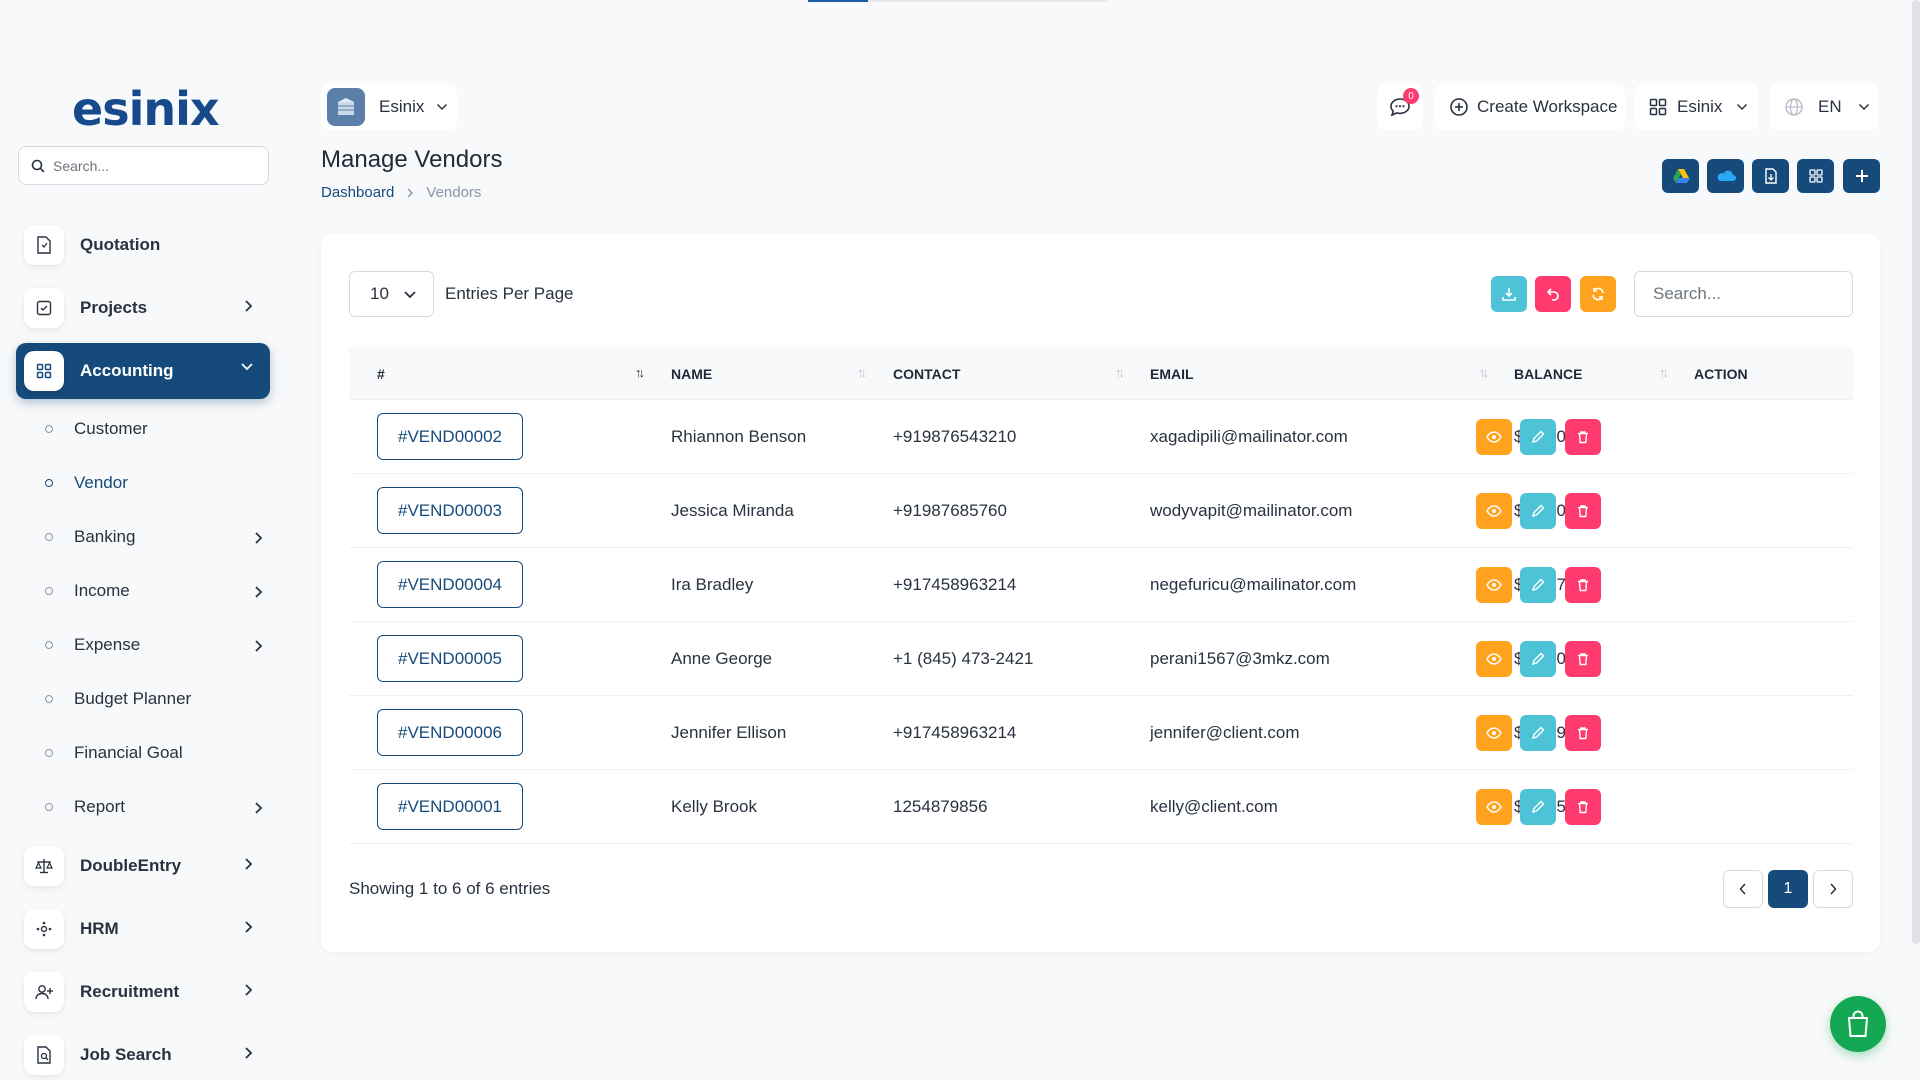 The image size is (1920, 1080). What do you see at coordinates (143, 371) in the screenshot?
I see `sidebar-item-accounting: Accounting` at bounding box center [143, 371].